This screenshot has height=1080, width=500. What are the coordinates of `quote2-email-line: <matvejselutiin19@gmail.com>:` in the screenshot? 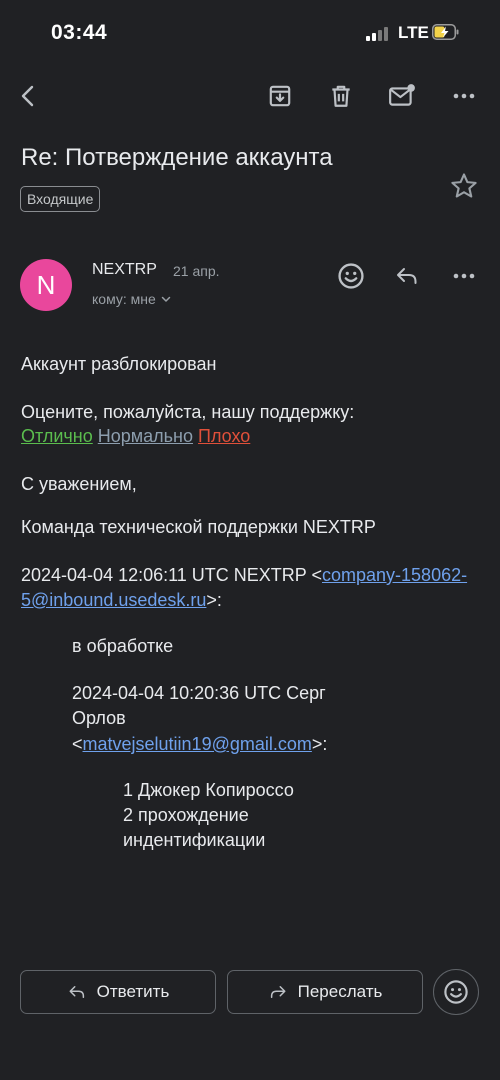 It's located at (199, 744).